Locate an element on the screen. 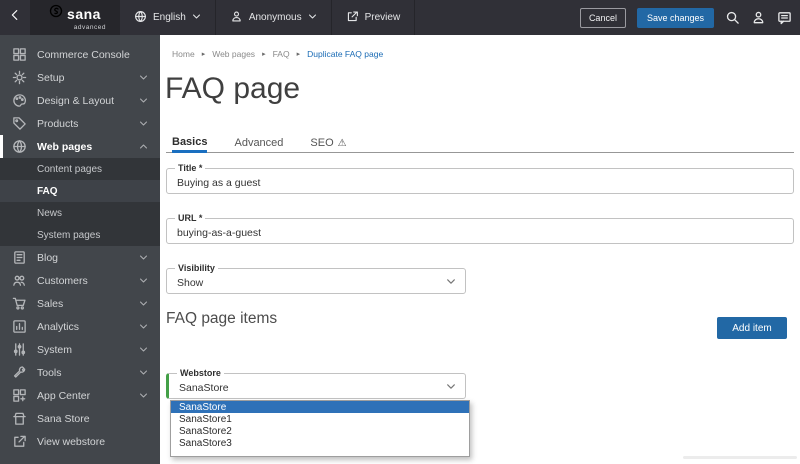 This screenshot has height=464, width=800. language-selector: English is located at coordinates (168, 17).